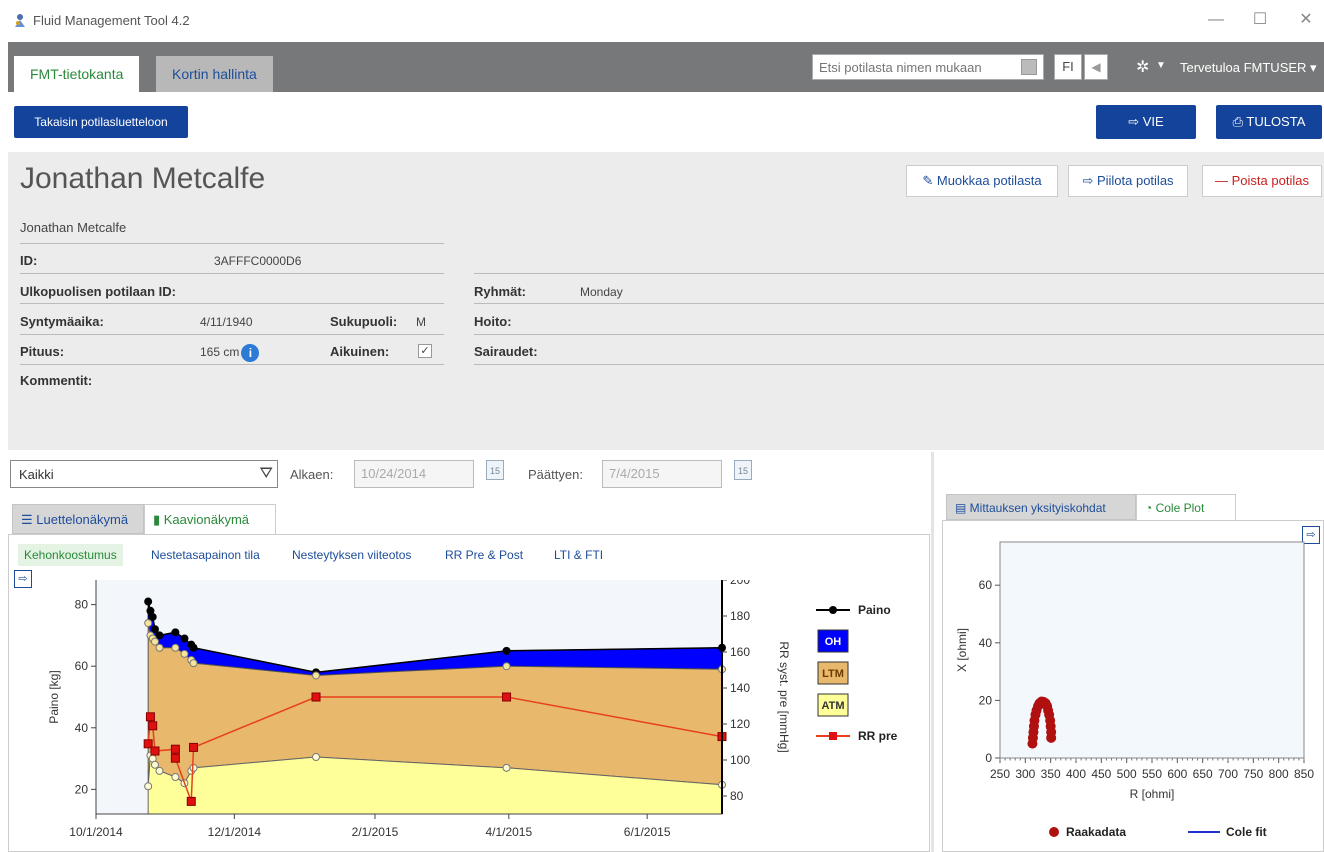  I want to click on tab-card-management: Kortin hallinta, so click(214, 74).